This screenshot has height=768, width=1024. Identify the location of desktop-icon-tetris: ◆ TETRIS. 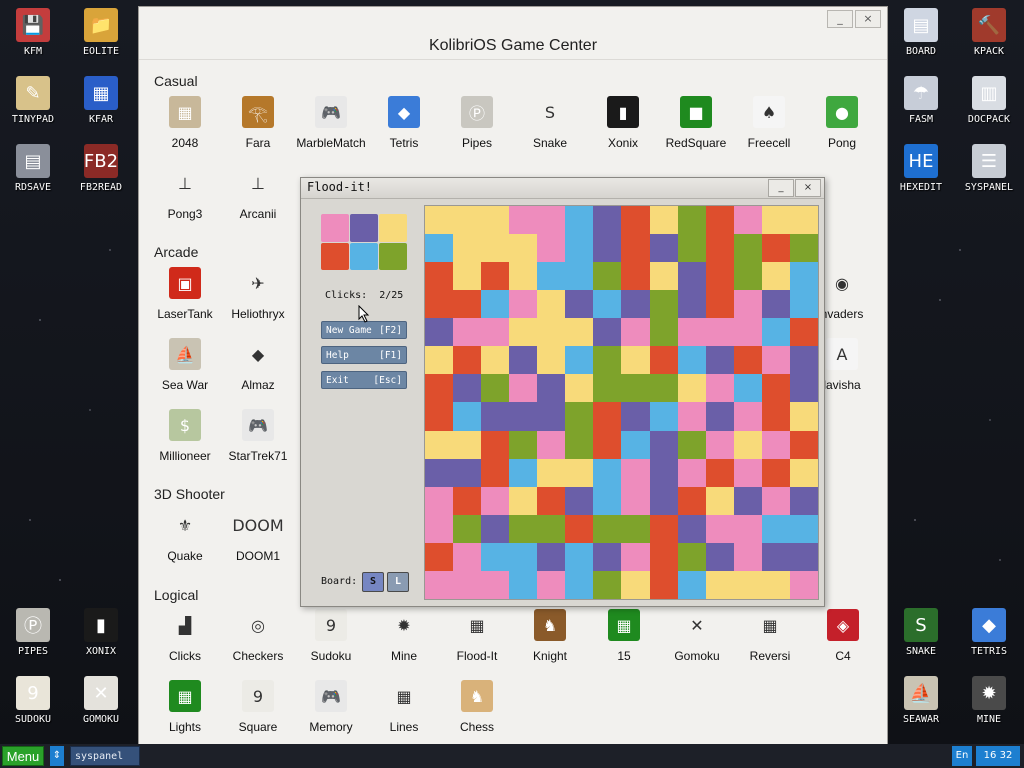
(989, 639).